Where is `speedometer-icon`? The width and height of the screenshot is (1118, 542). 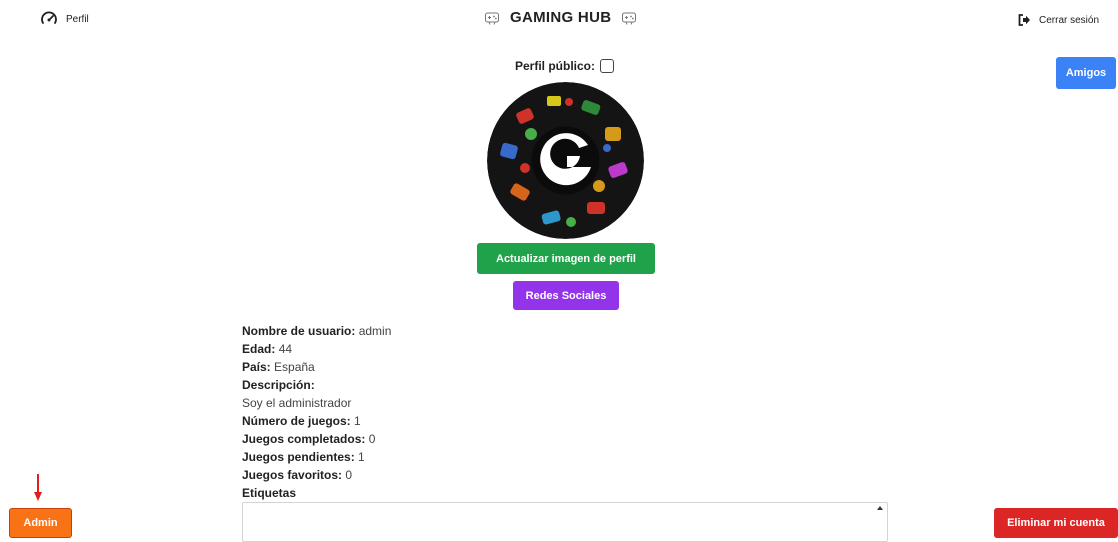 speedometer-icon is located at coordinates (49, 17).